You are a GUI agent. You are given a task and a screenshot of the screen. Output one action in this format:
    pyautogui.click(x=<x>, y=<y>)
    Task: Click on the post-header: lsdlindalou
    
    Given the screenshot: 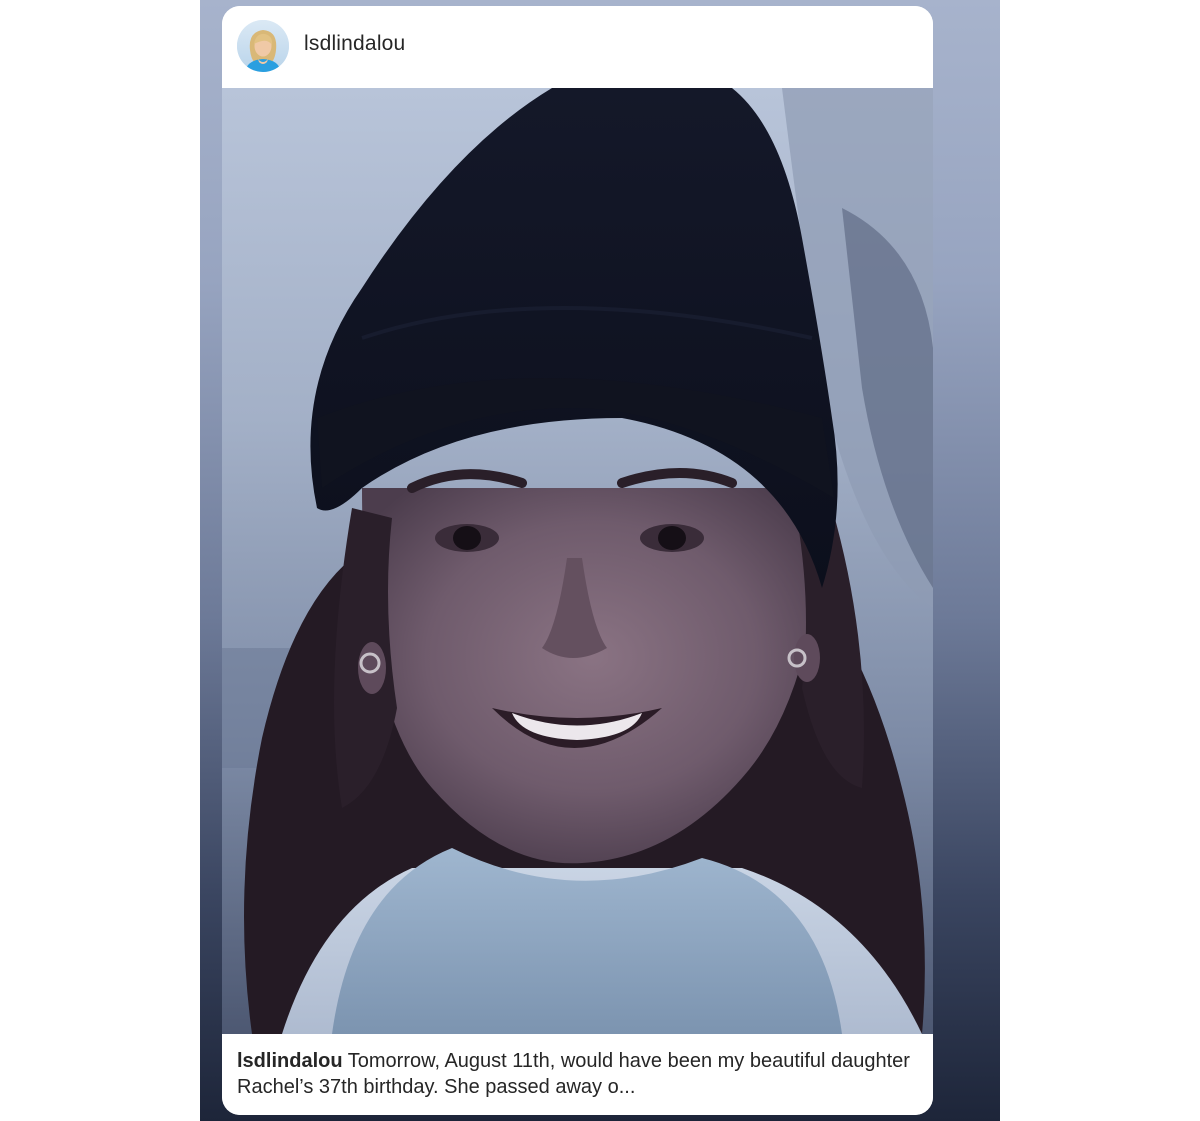 What is the action you would take?
    pyautogui.click(x=577, y=47)
    